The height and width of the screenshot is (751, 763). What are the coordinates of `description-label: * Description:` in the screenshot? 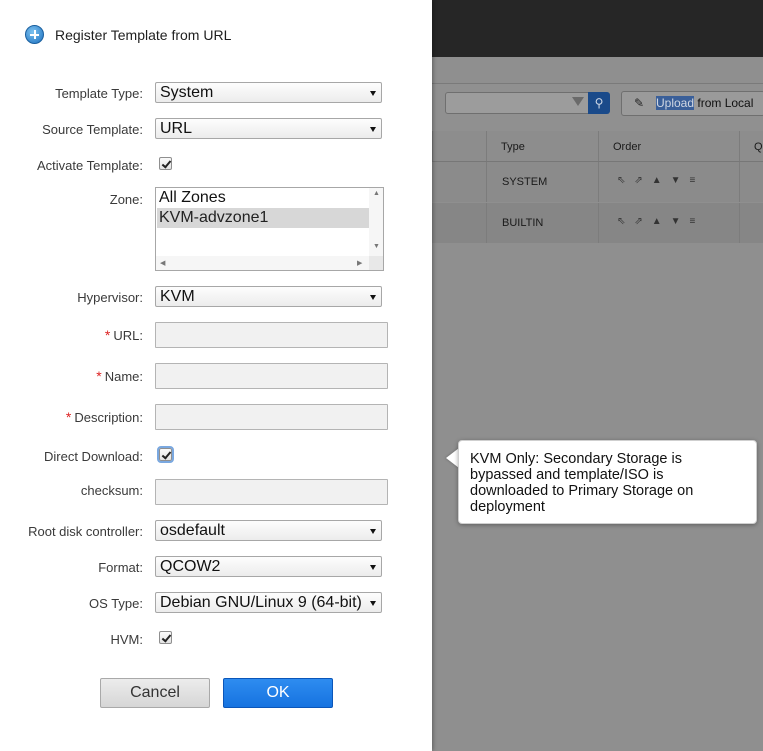 It's located at (104, 417).